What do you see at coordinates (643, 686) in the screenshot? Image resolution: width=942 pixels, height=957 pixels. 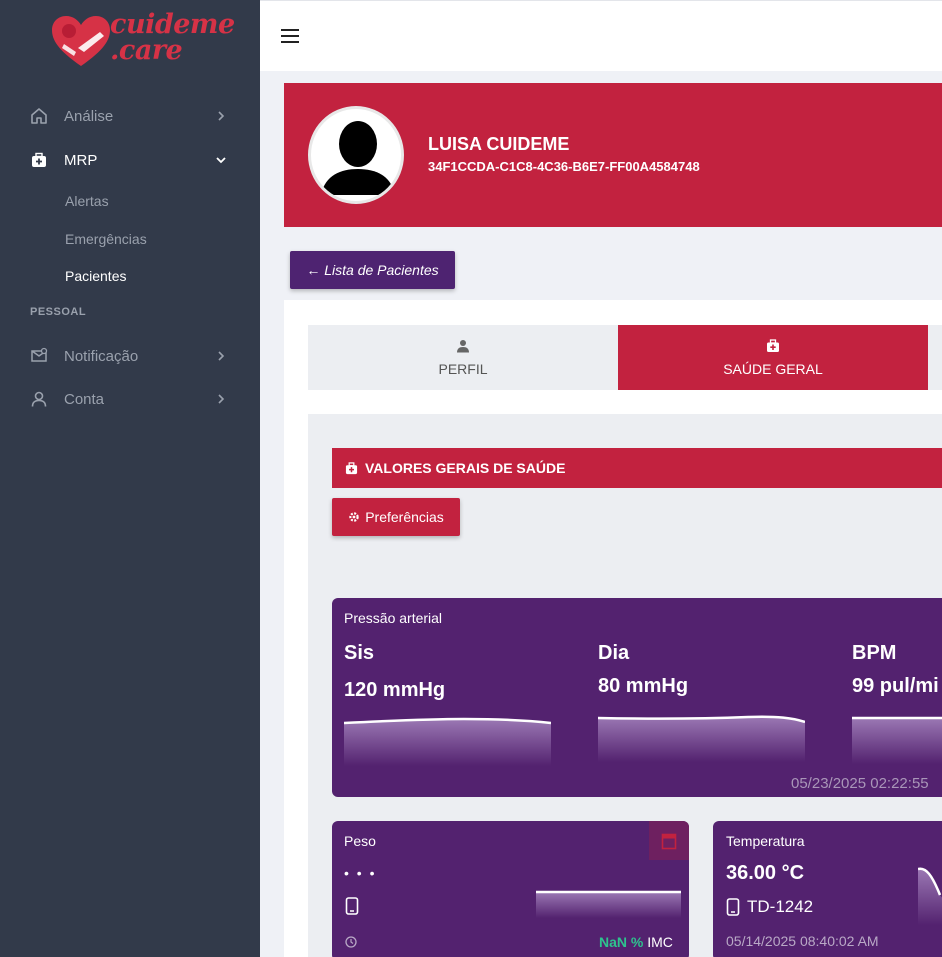 I see `metric-value: 80 mmHg` at bounding box center [643, 686].